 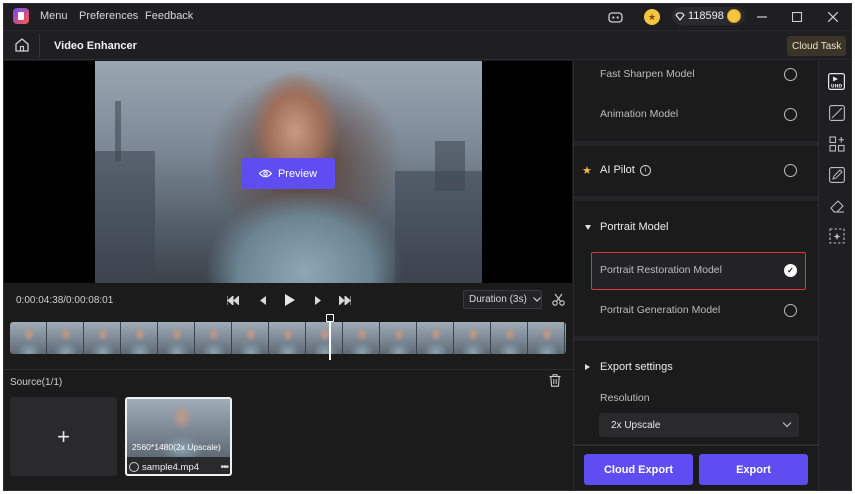 I want to click on curve-icon, so click(x=836, y=112).